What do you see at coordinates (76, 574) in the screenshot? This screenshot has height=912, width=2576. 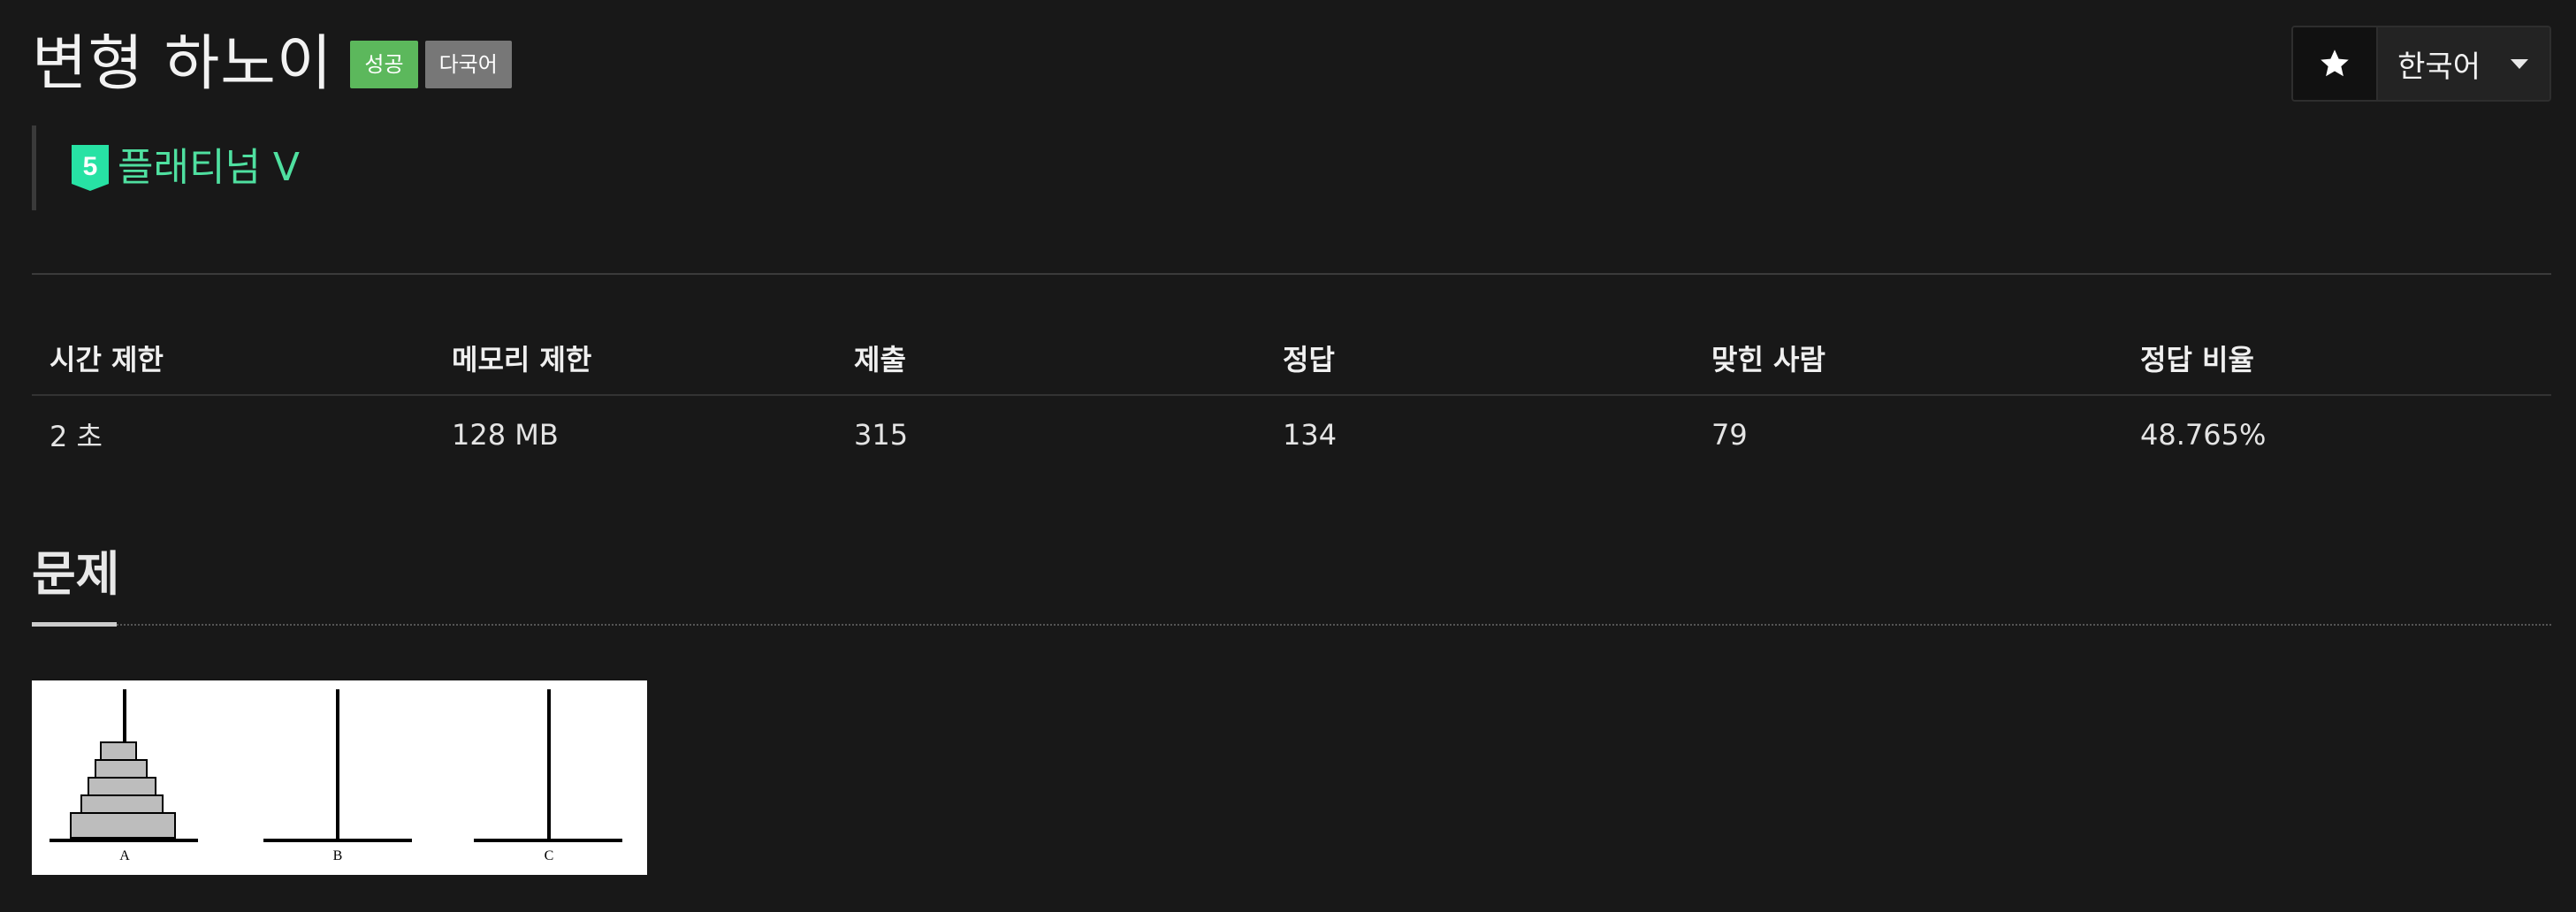 I see `problem-section-title: 문제` at bounding box center [76, 574].